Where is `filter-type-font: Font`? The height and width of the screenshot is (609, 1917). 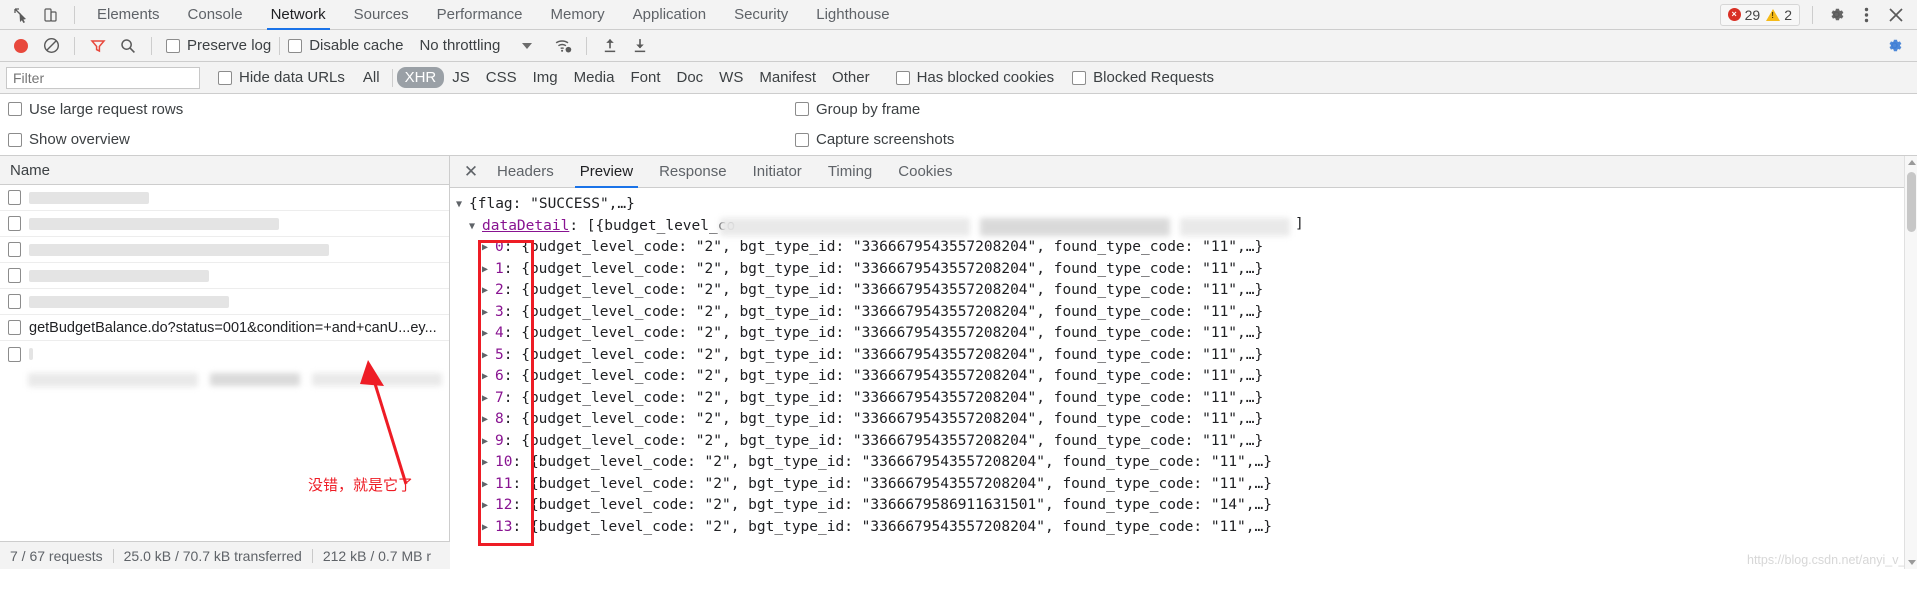
filter-type-font: Font is located at coordinates (645, 77).